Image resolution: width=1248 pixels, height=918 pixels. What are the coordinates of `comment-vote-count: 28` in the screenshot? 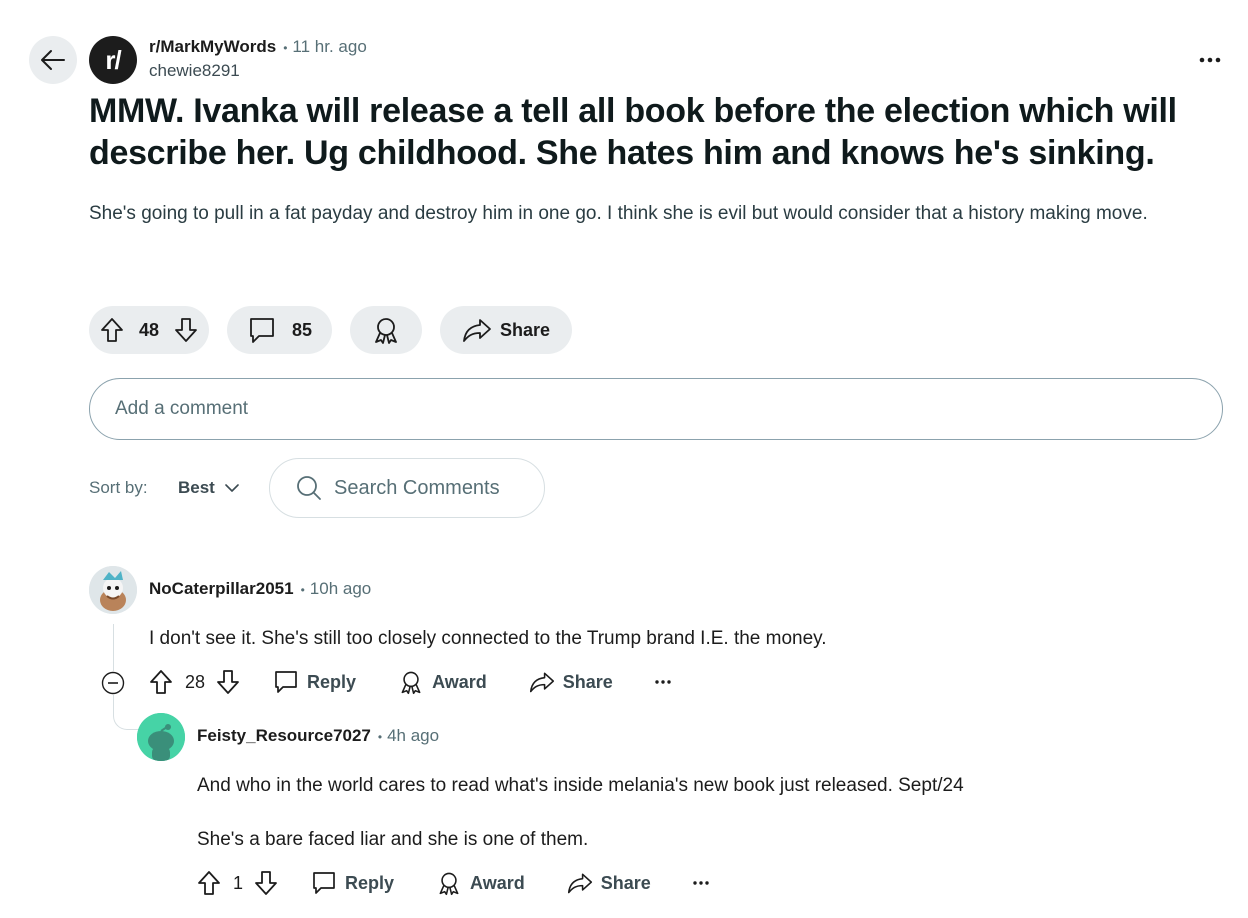 It's located at (195, 681).